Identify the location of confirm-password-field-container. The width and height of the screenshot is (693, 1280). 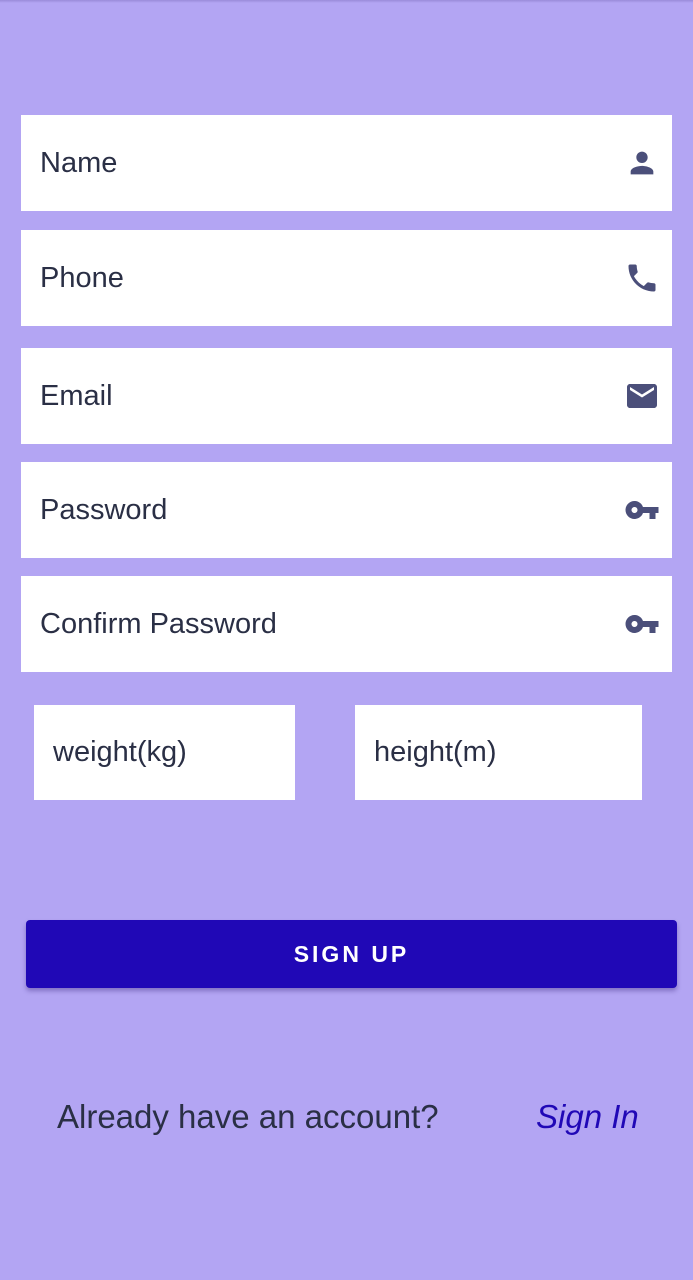
(346, 624).